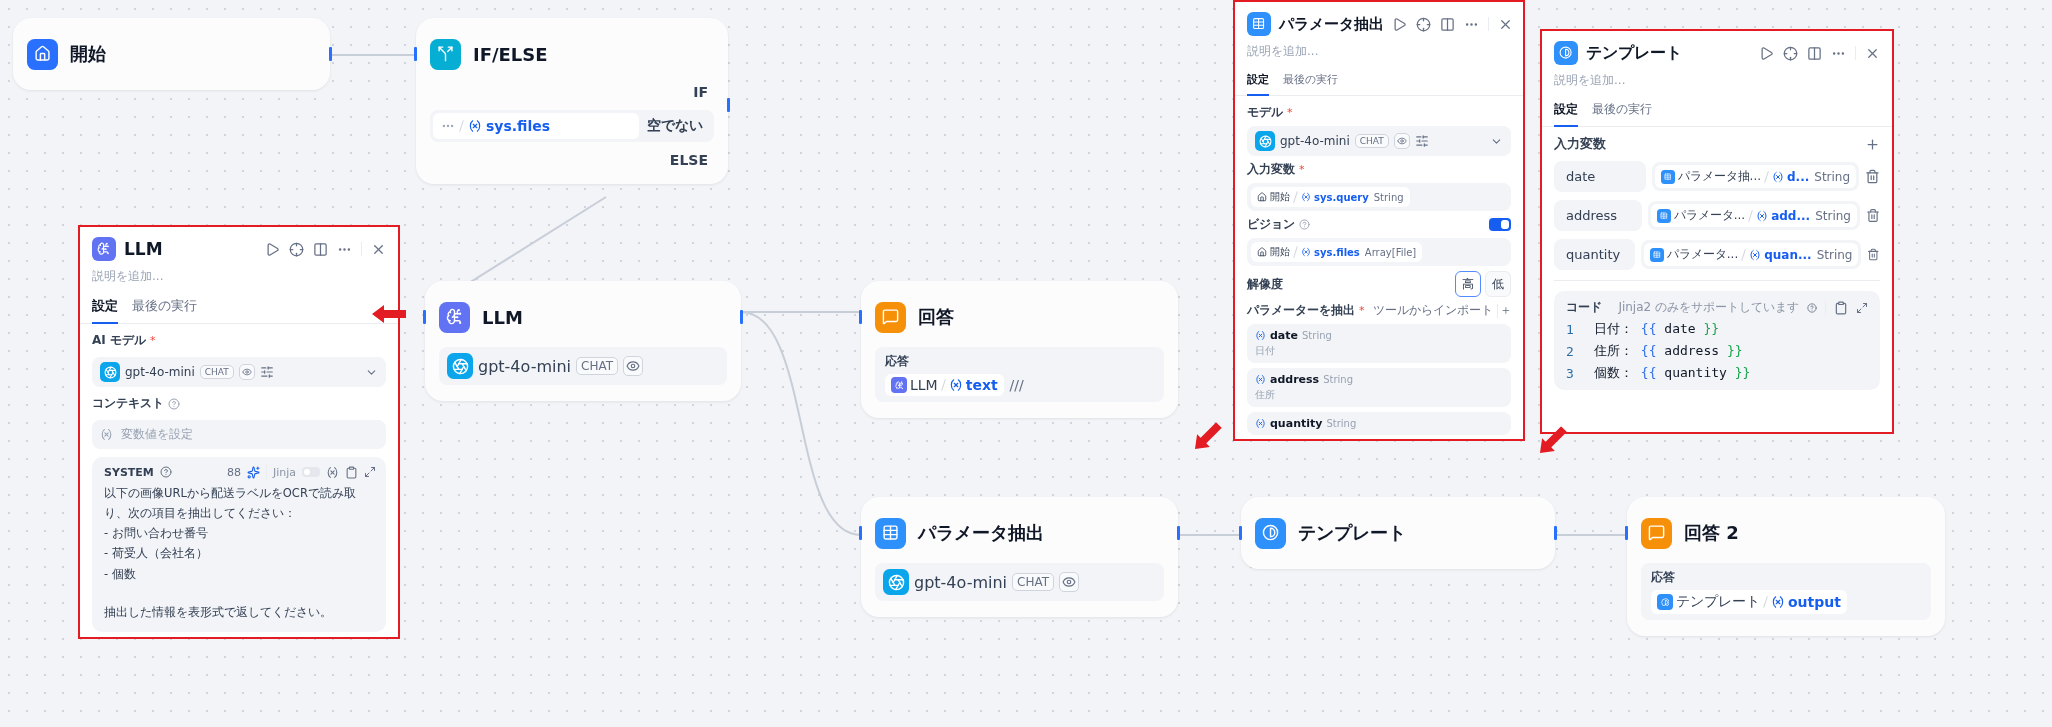 This screenshot has width=2052, height=727. Describe the element at coordinates (1584, 307) in the screenshot. I see `field-label: コード` at that location.